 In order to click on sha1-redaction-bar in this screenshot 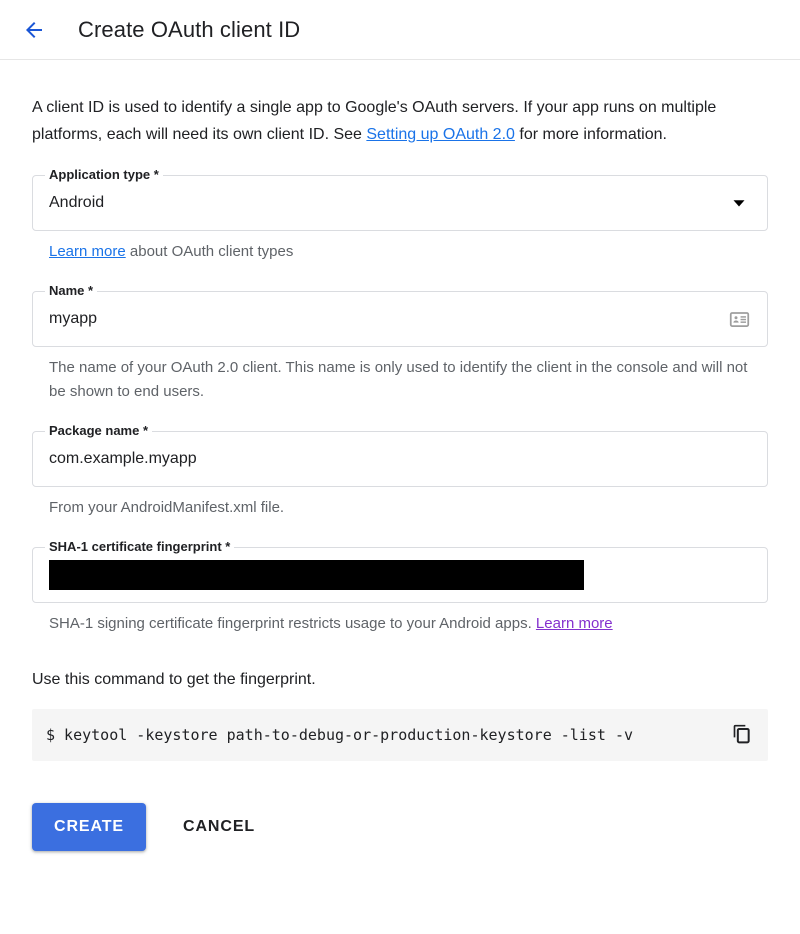, I will do `click(316, 575)`.